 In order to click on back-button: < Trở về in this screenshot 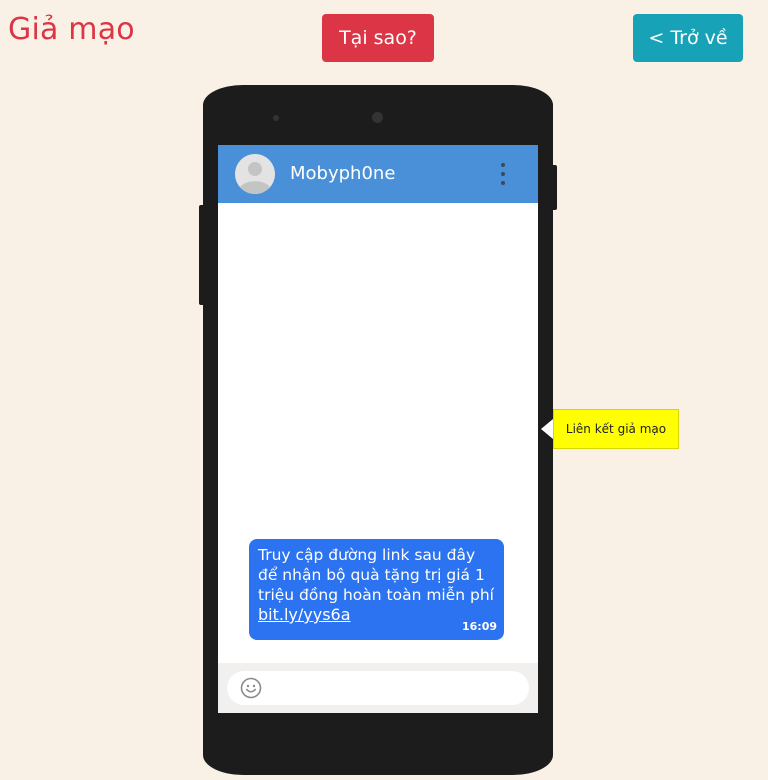, I will do `click(688, 38)`.